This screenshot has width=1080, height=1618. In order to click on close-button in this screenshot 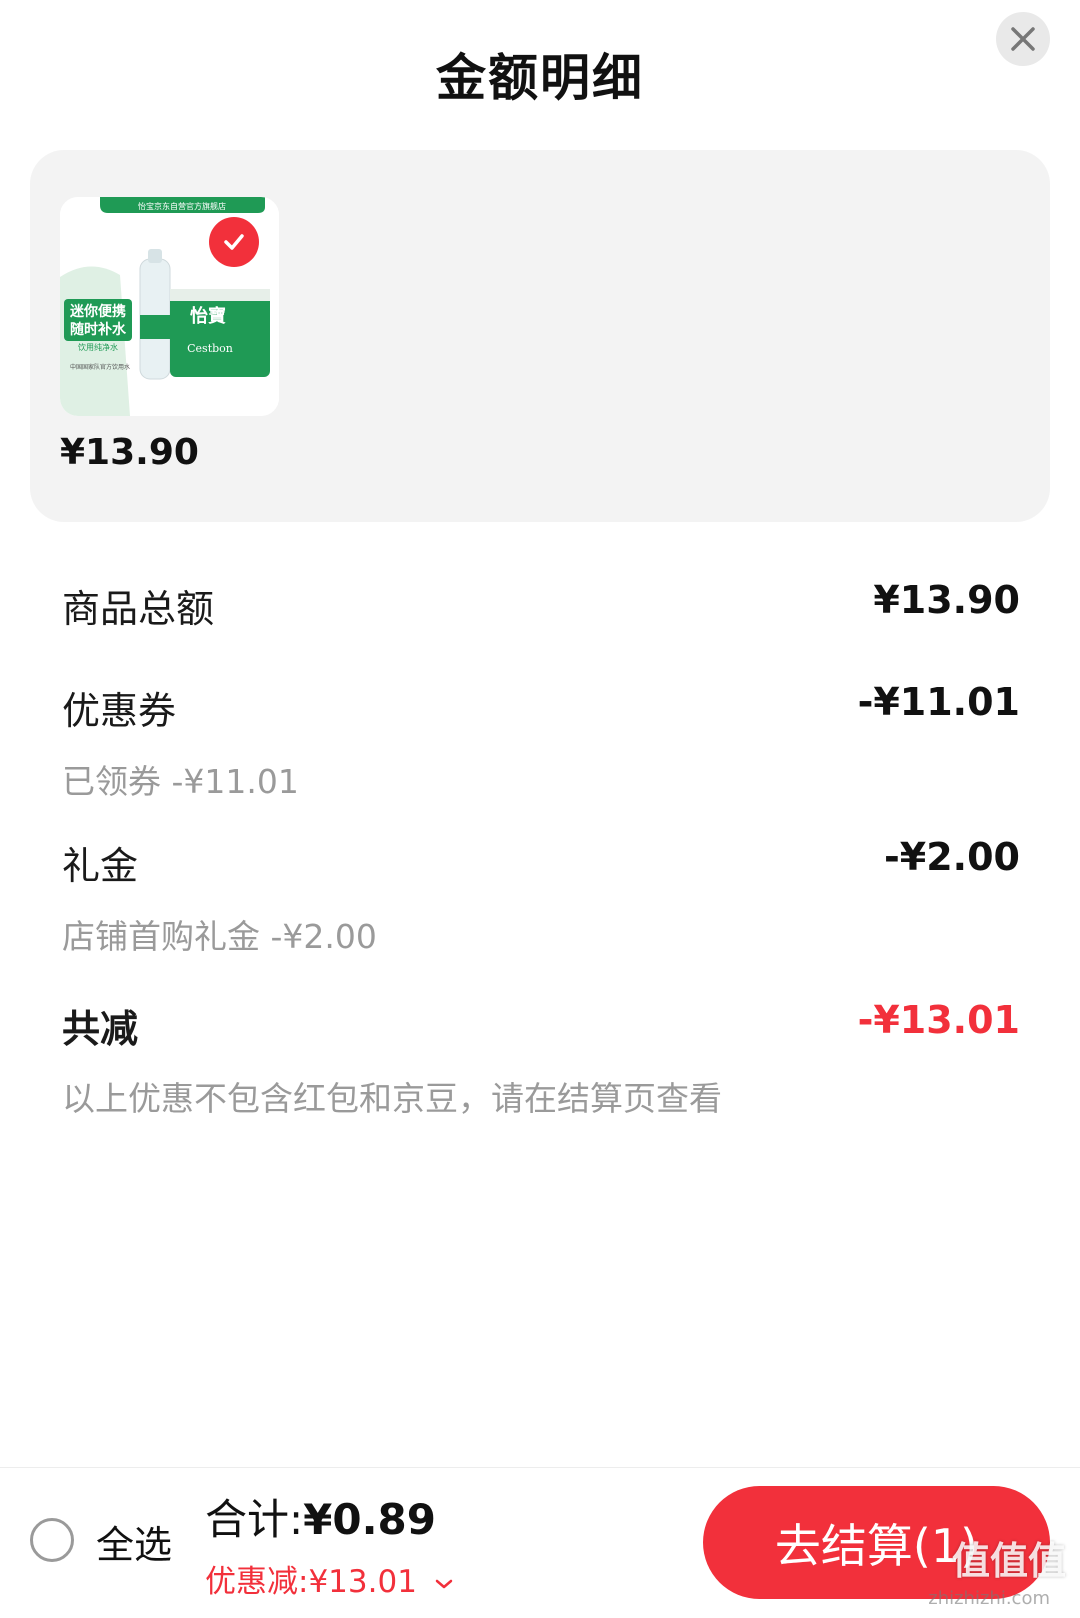, I will do `click(1023, 39)`.